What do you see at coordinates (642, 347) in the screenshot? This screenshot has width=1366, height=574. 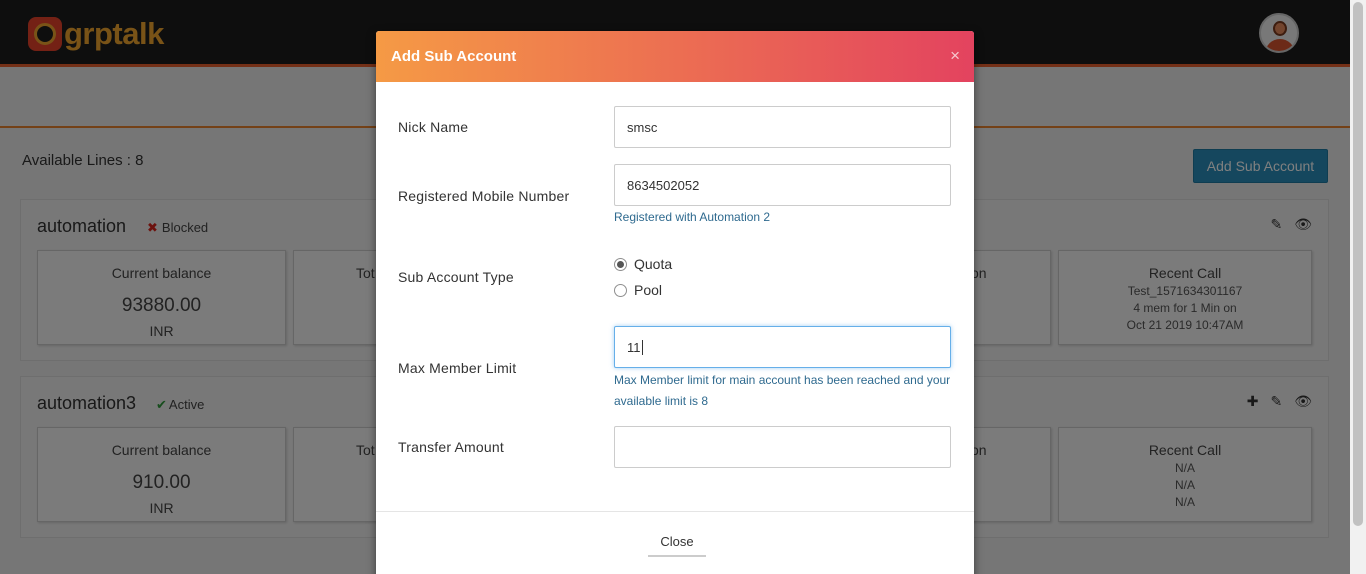 I see `text-caret` at bounding box center [642, 347].